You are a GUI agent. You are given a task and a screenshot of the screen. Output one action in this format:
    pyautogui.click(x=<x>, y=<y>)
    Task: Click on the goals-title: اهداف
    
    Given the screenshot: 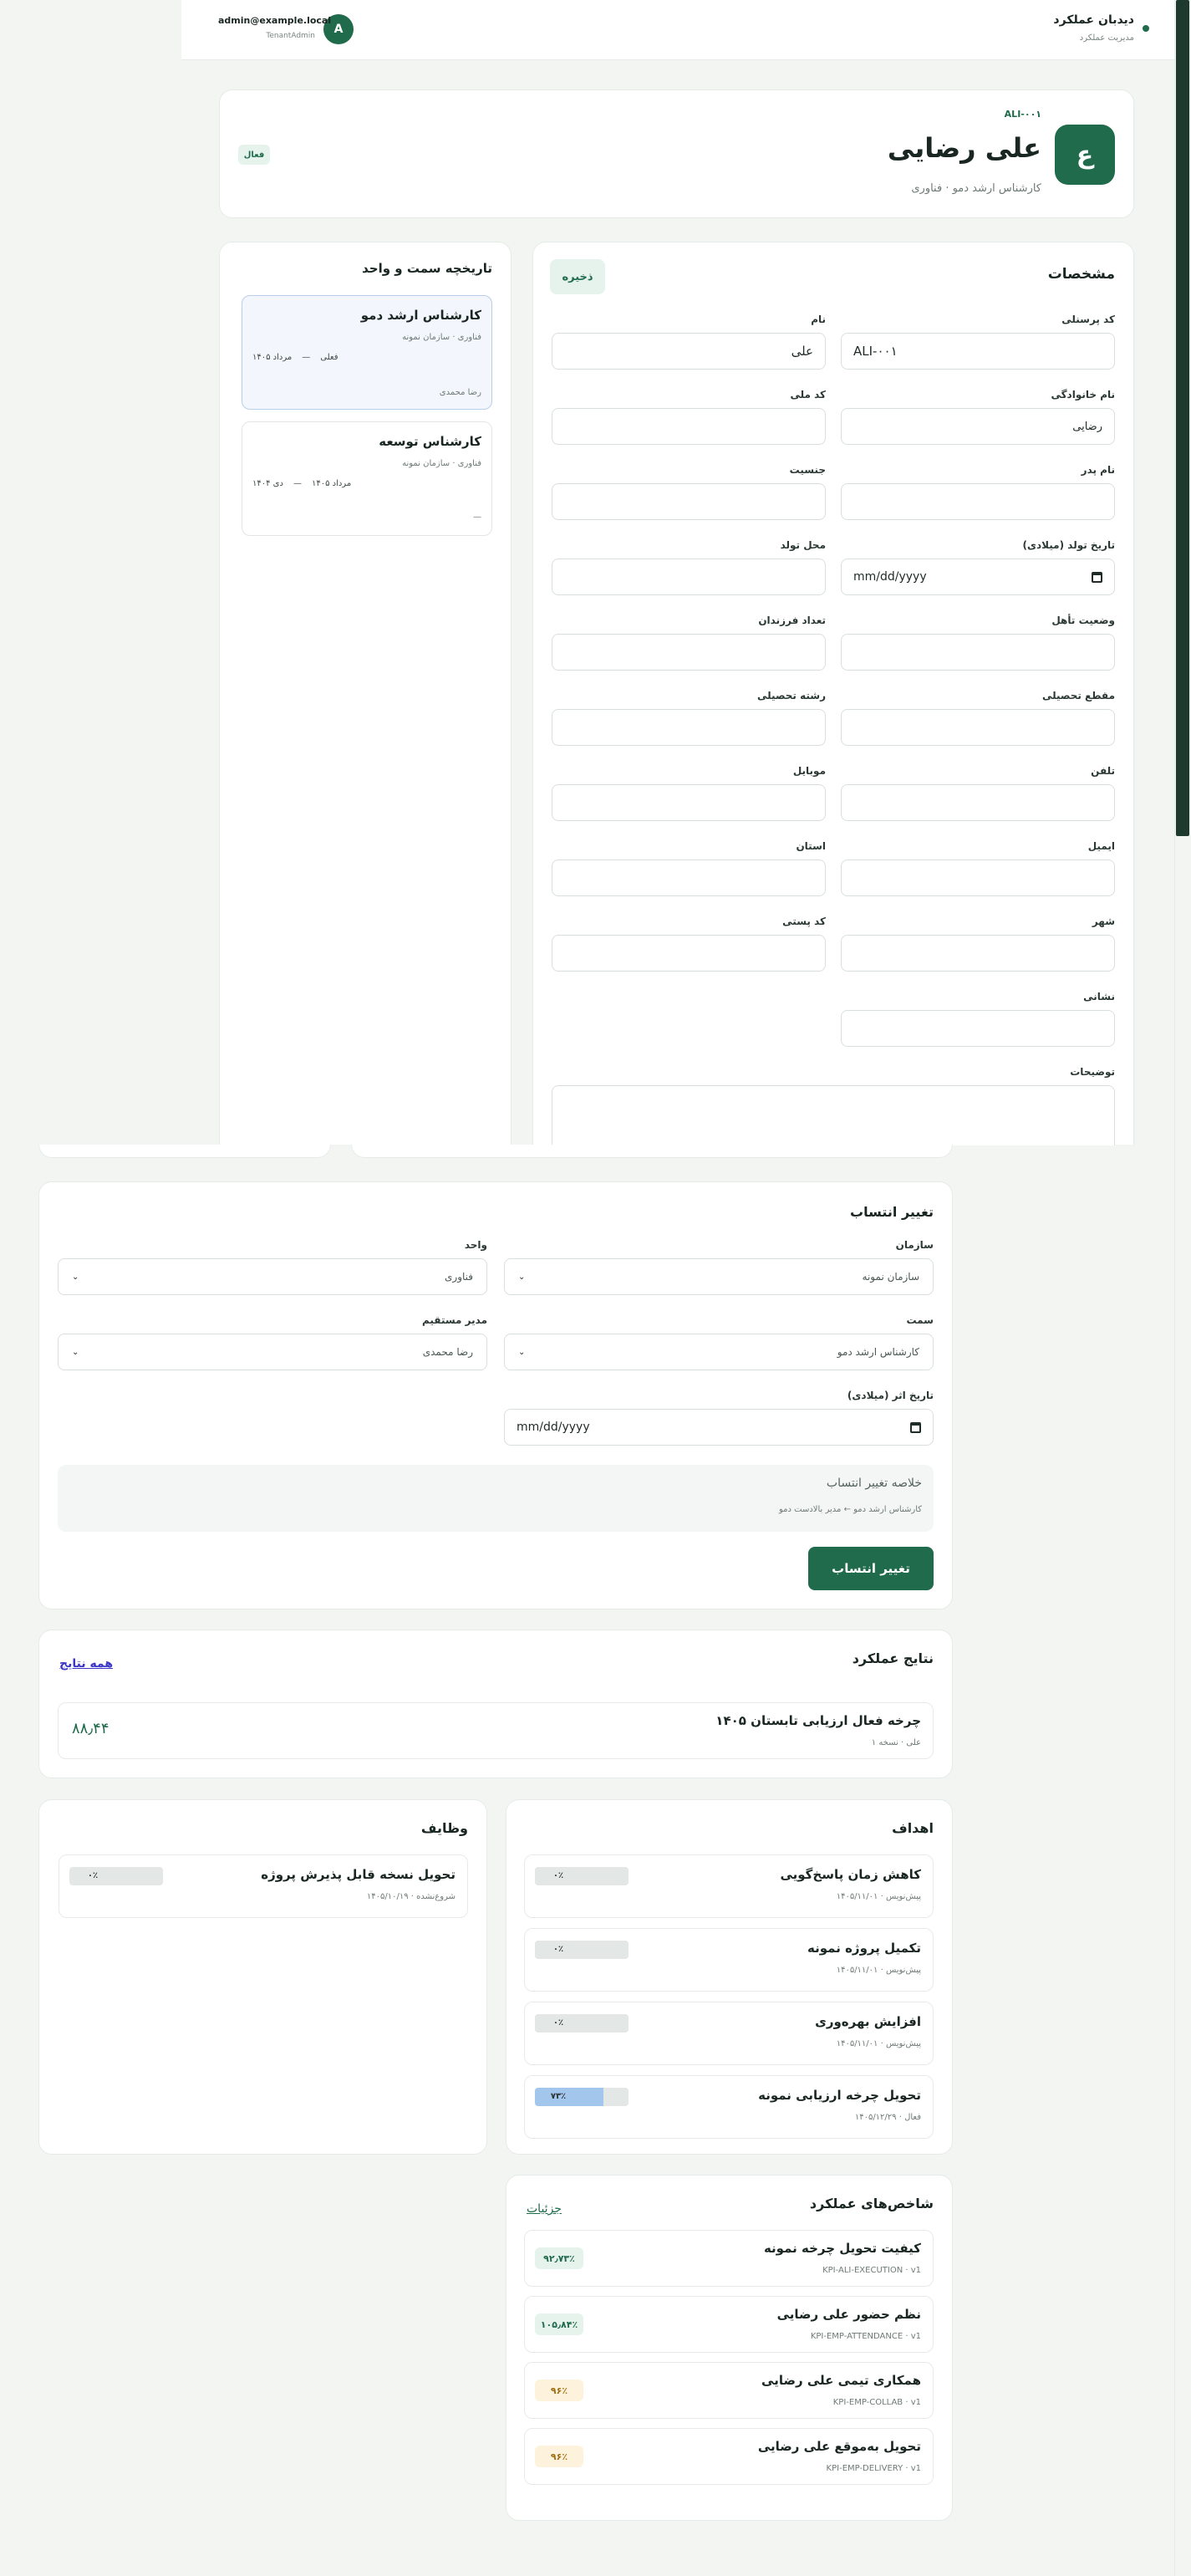 What is the action you would take?
    pyautogui.click(x=913, y=1828)
    